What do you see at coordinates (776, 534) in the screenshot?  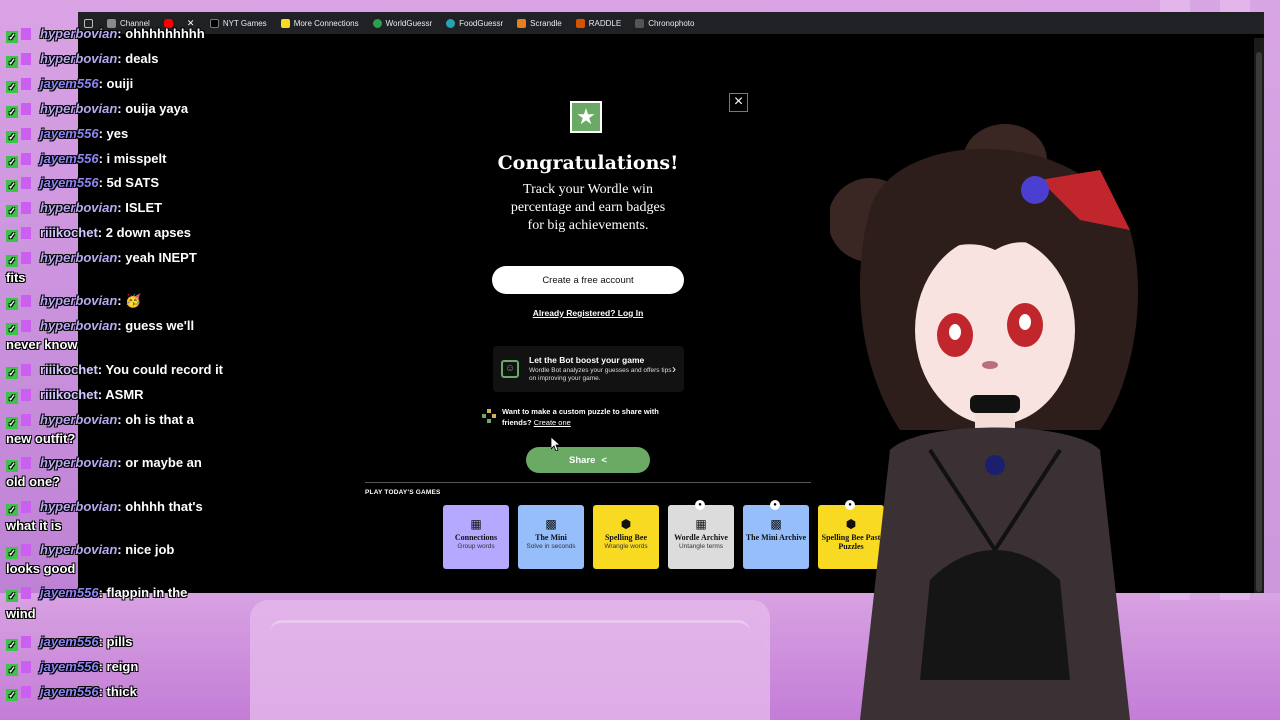 I see `game-card-mini-archive: ● ▩ The Mini Archive` at bounding box center [776, 534].